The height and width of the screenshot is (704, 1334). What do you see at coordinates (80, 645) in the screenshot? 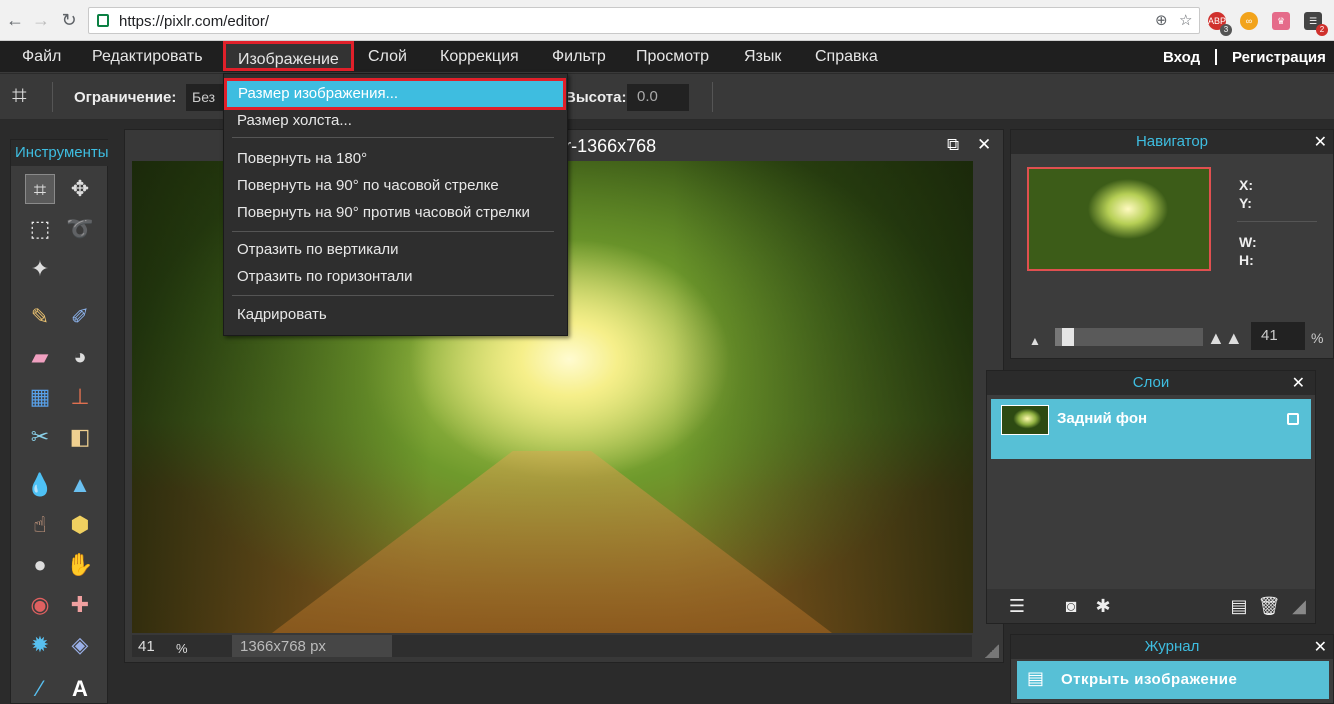
I see `pinch-tool-icon: ◈` at bounding box center [80, 645].